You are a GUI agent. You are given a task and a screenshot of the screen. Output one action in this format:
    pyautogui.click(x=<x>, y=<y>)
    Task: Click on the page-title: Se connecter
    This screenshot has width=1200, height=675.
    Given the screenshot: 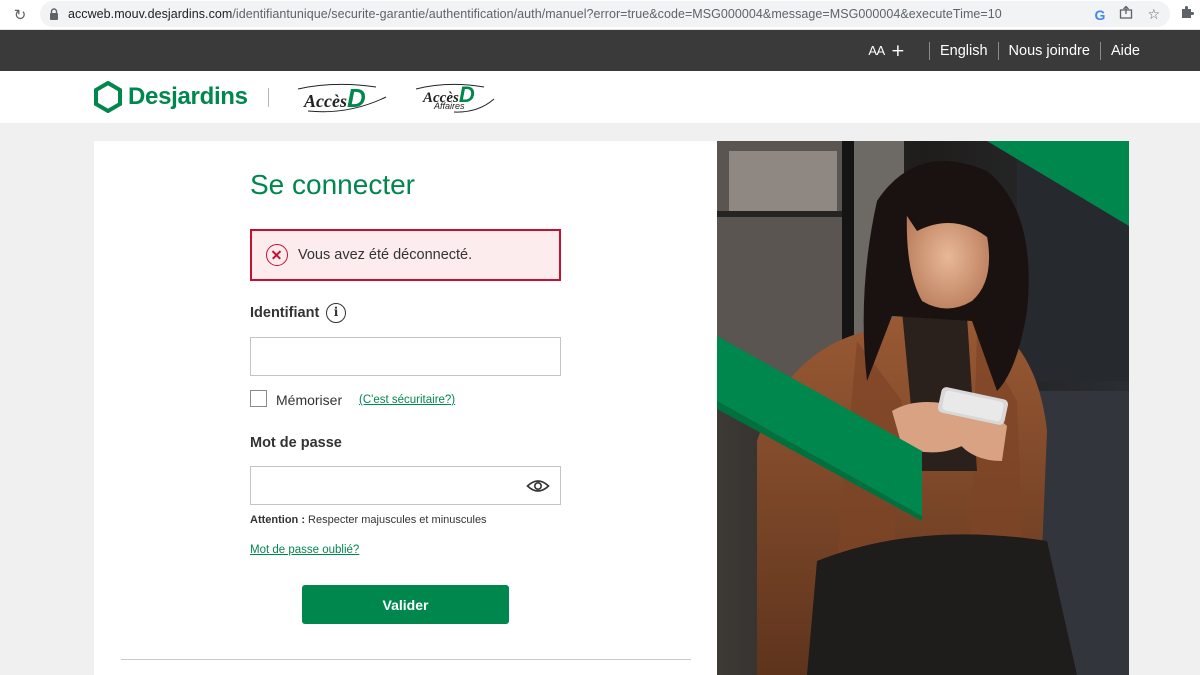 What is the action you would take?
    pyautogui.click(x=332, y=184)
    